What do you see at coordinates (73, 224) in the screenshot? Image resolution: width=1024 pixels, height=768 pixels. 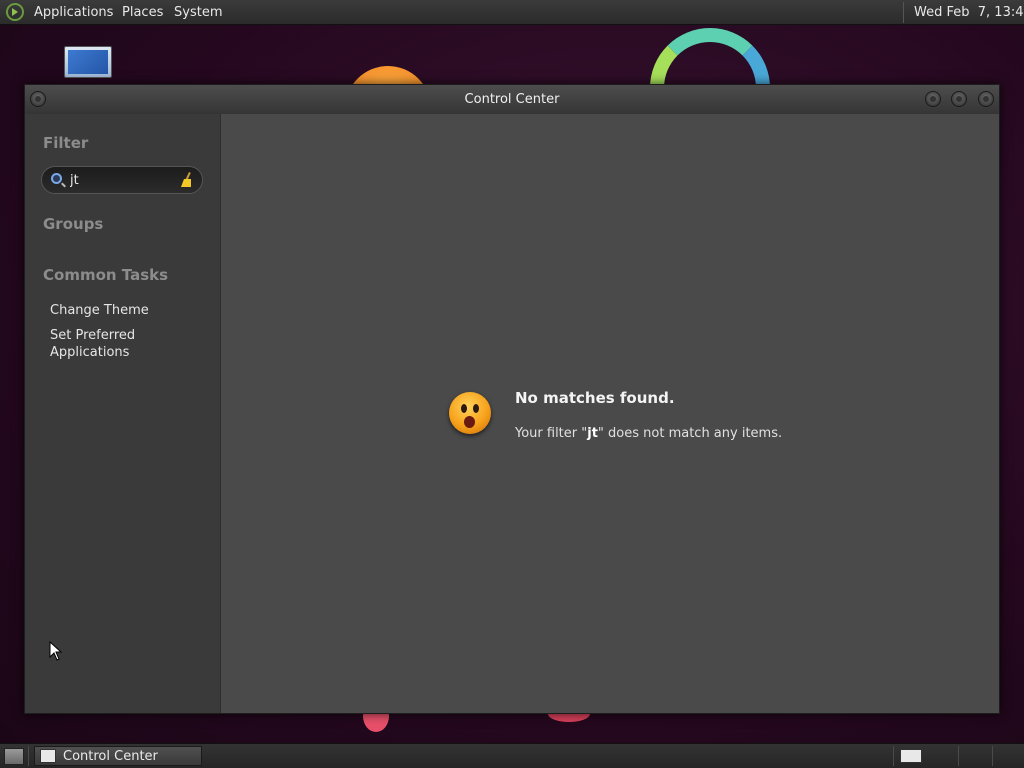 I see `groups-heading: Groups` at bounding box center [73, 224].